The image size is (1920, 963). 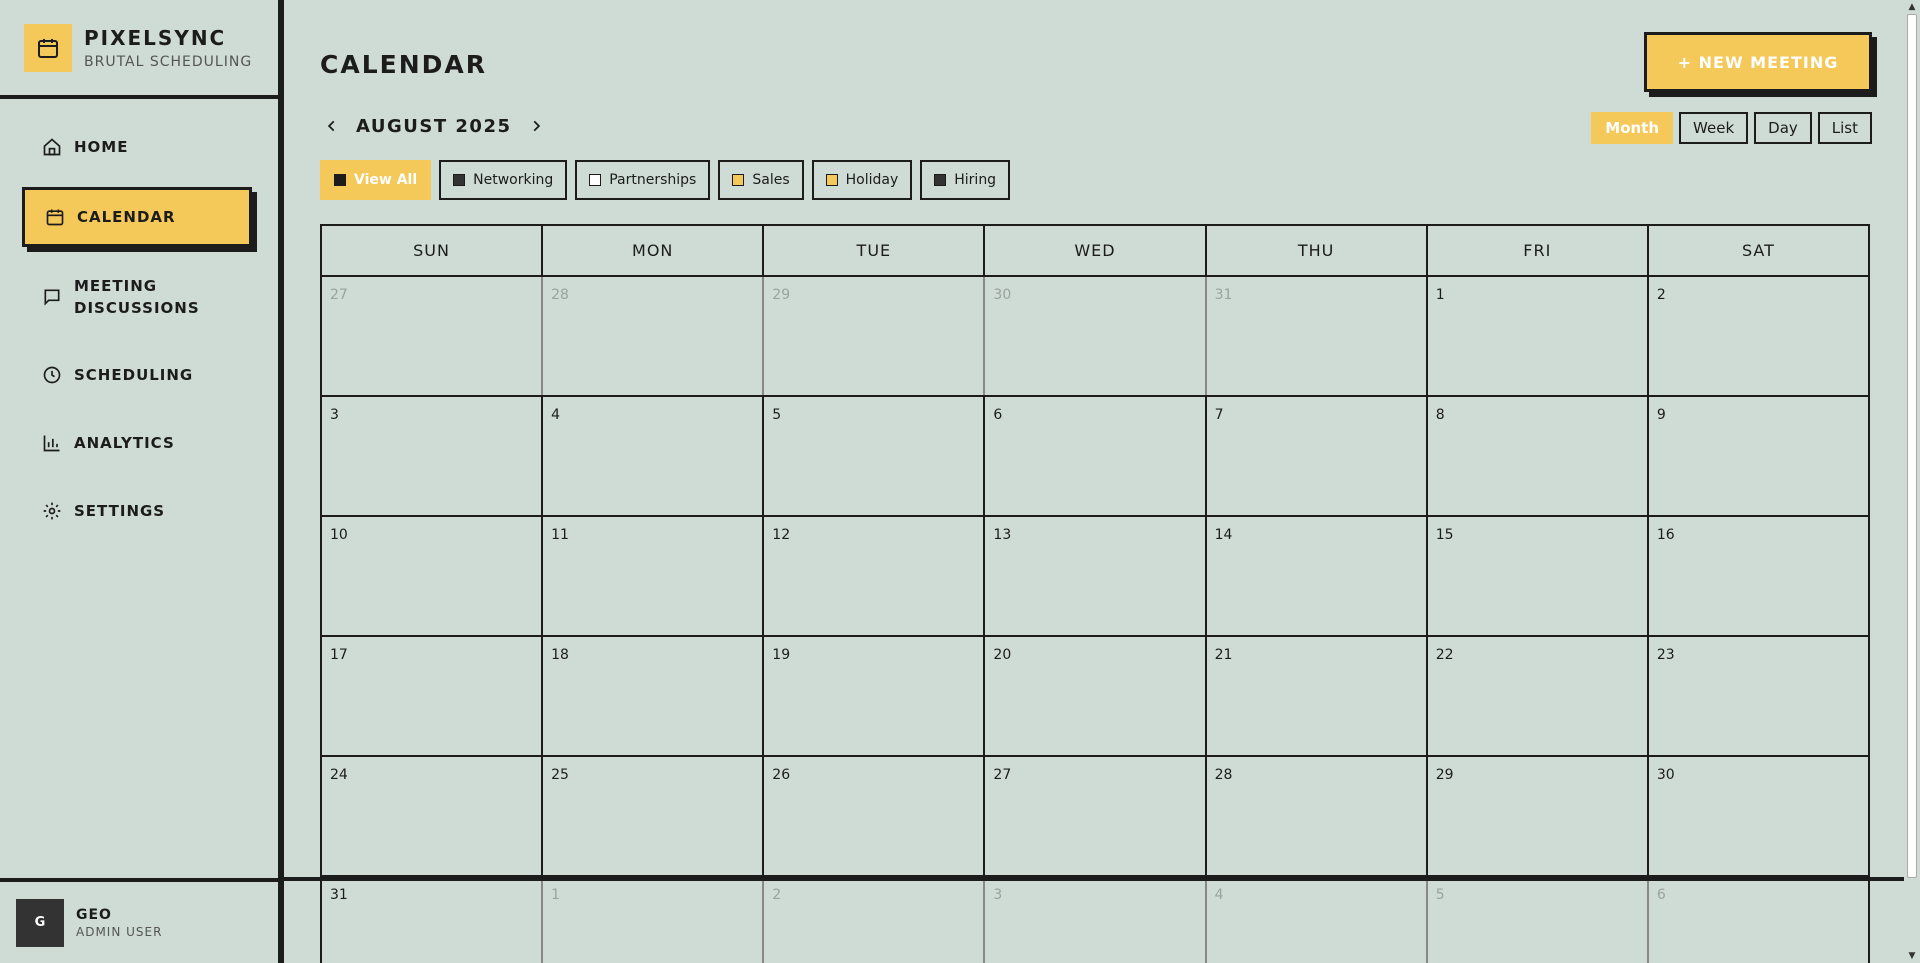 What do you see at coordinates (339, 295) in the screenshot?
I see `day-number: 27` at bounding box center [339, 295].